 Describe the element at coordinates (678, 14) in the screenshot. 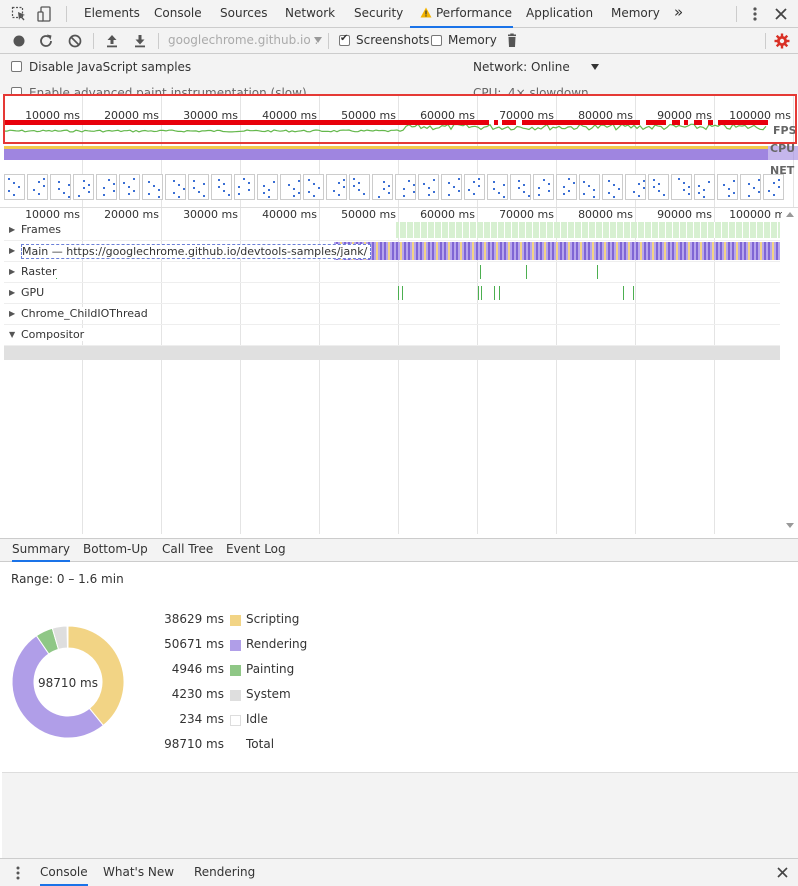

I see `more-tabs-button: »` at that location.